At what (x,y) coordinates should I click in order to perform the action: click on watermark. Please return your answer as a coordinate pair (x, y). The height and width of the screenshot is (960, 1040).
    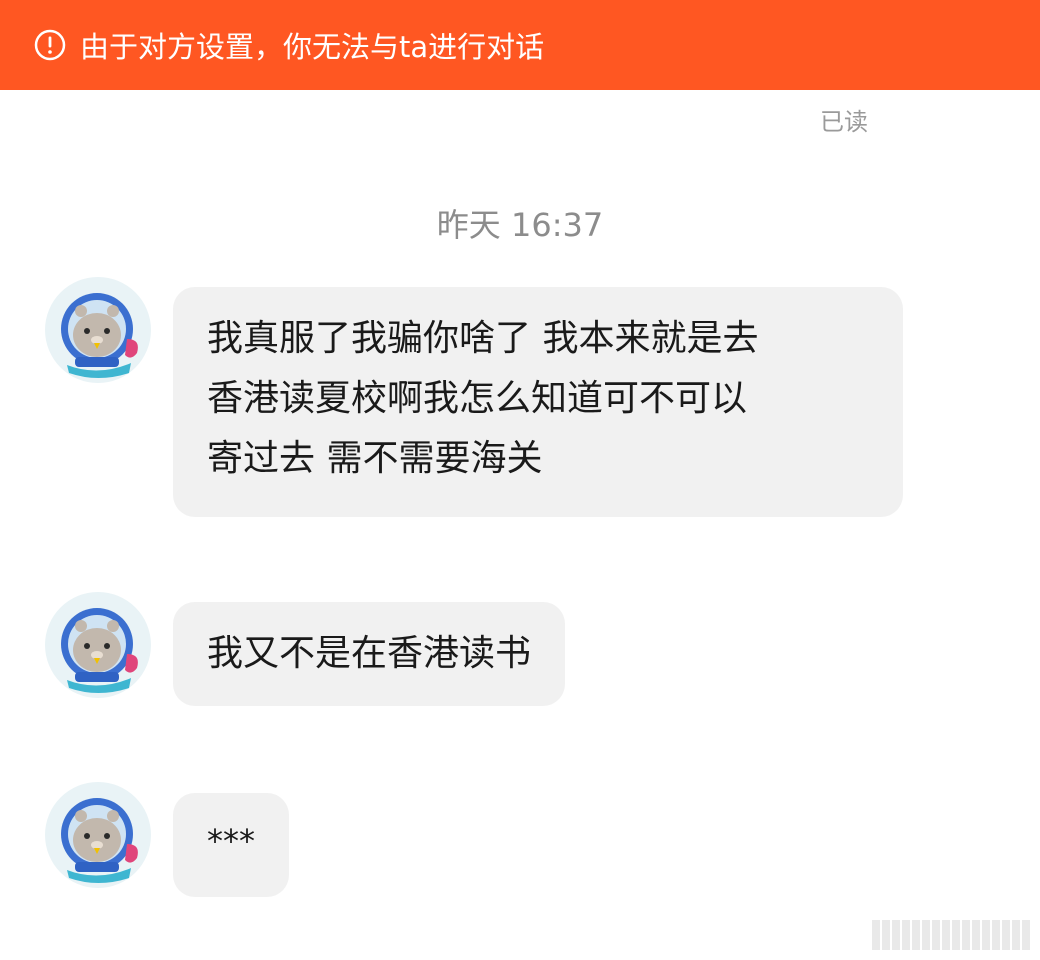
    Looking at the image, I should click on (951, 935).